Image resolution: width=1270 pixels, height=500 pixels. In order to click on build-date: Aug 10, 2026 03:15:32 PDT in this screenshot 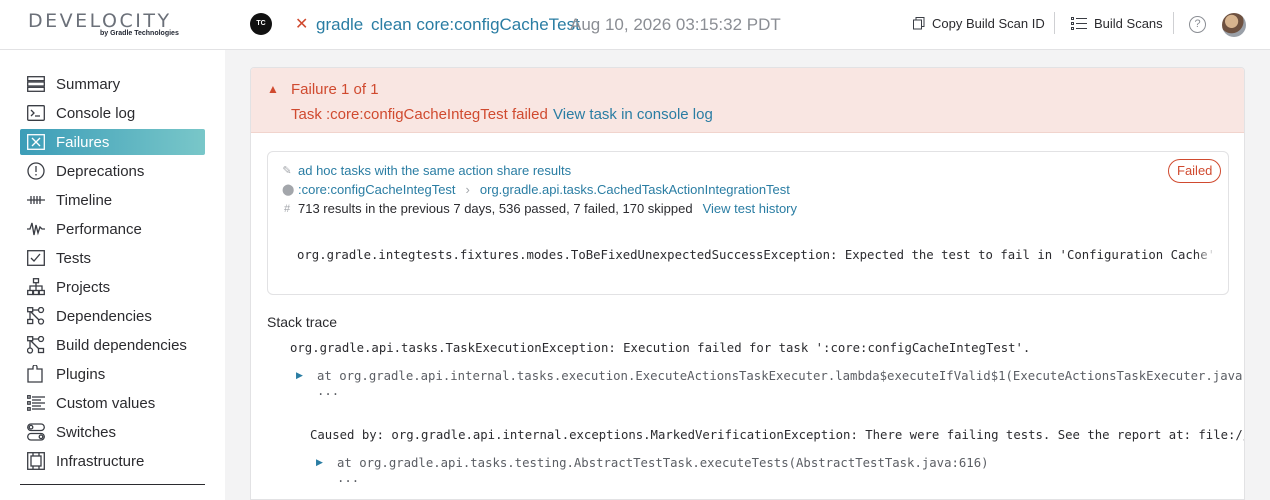, I will do `click(675, 24)`.